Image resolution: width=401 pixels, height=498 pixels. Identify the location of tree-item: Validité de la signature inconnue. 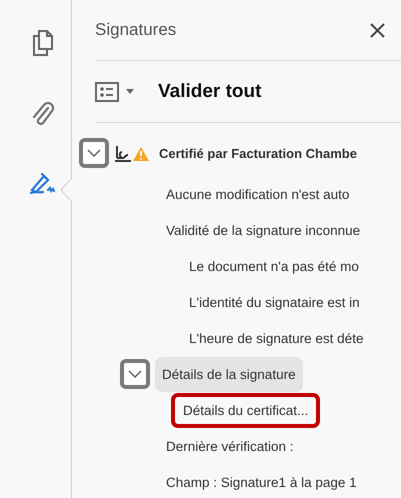
(263, 230).